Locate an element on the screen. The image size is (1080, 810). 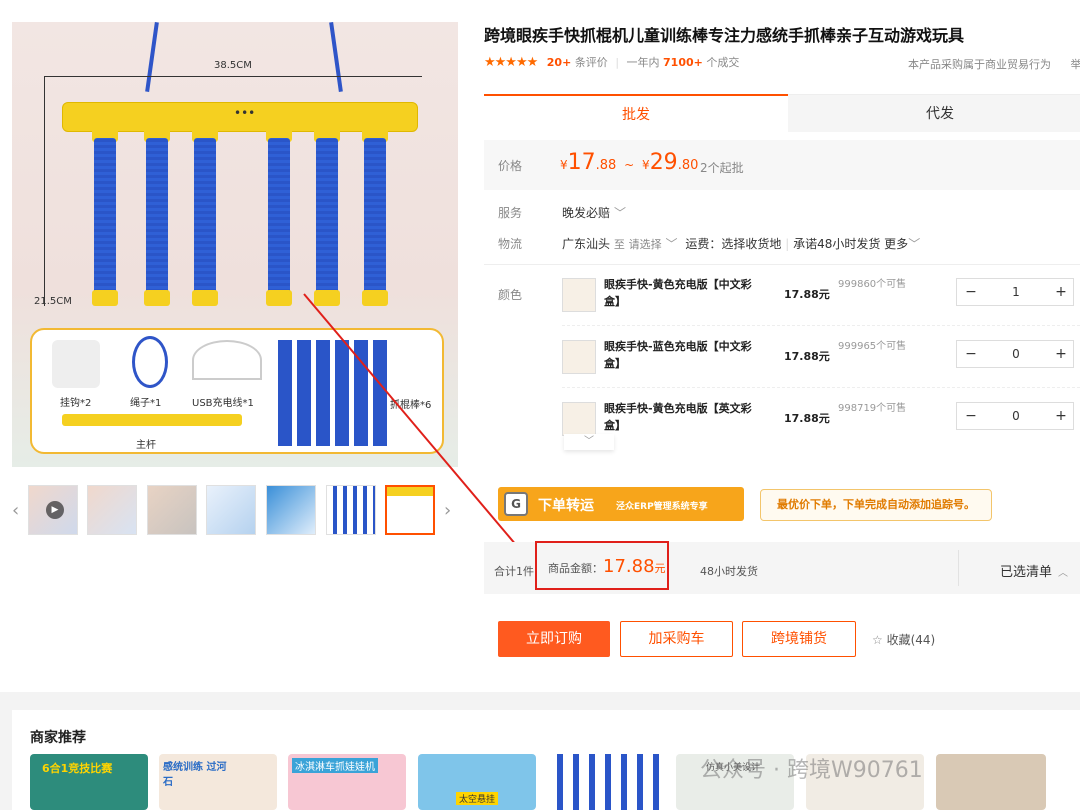
origin: 广东汕头 is located at coordinates (586, 244).